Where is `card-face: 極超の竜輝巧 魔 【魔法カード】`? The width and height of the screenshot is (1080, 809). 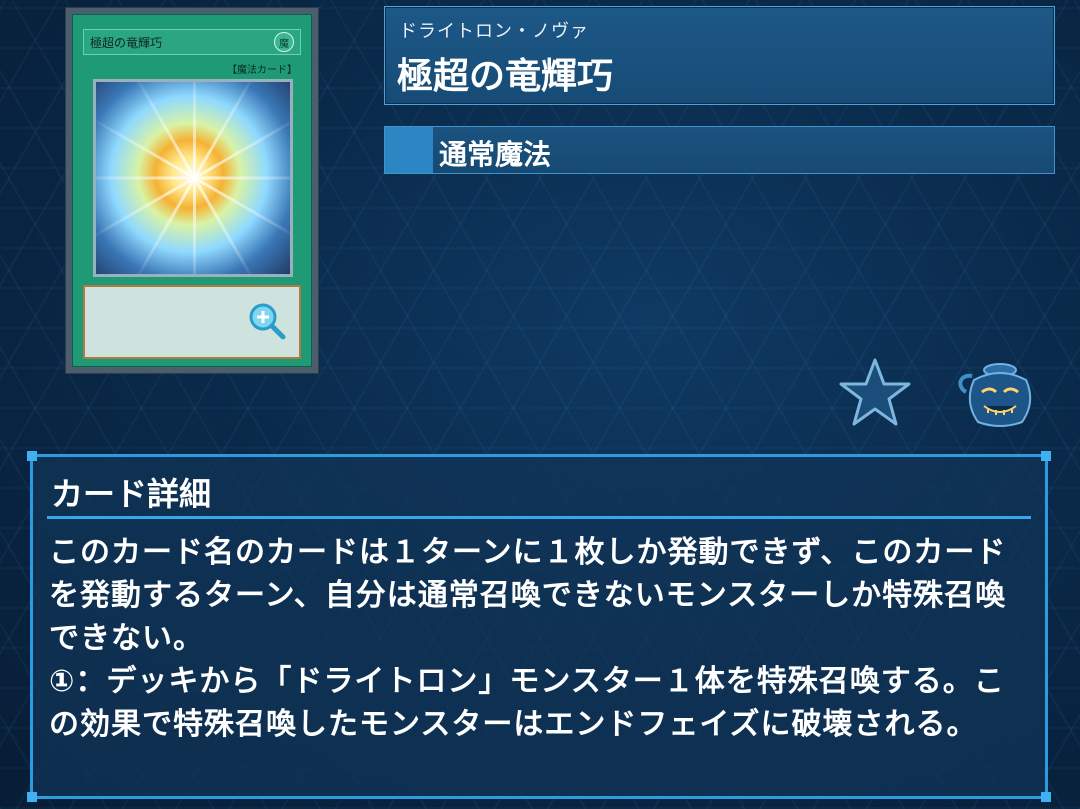
card-face: 極超の竜輝巧 魔 【魔法カード】 is located at coordinates (192, 190).